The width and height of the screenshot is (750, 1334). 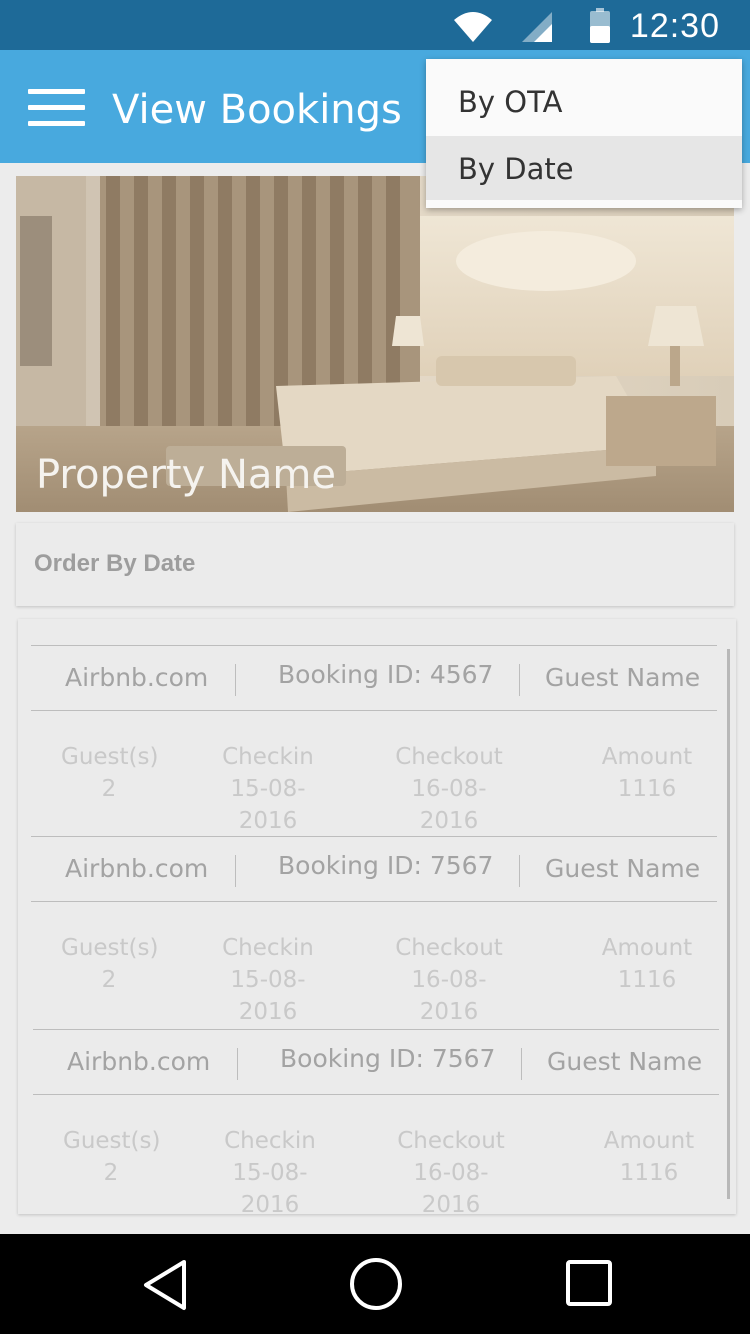 I want to click on booking-id: Booking ID: 4567, so click(x=386, y=674).